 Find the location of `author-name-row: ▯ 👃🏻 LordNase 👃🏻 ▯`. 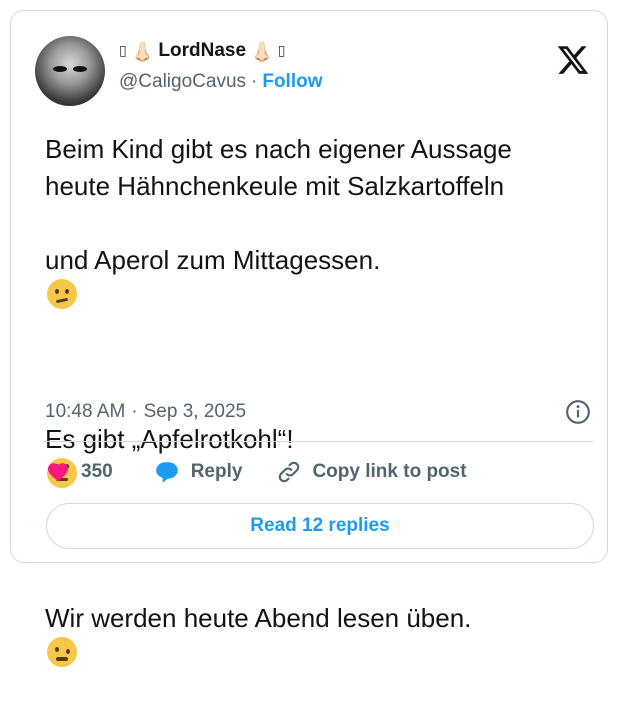

author-name-row: ▯ 👃🏻 LordNase 👃🏻 ▯ is located at coordinates (202, 51).